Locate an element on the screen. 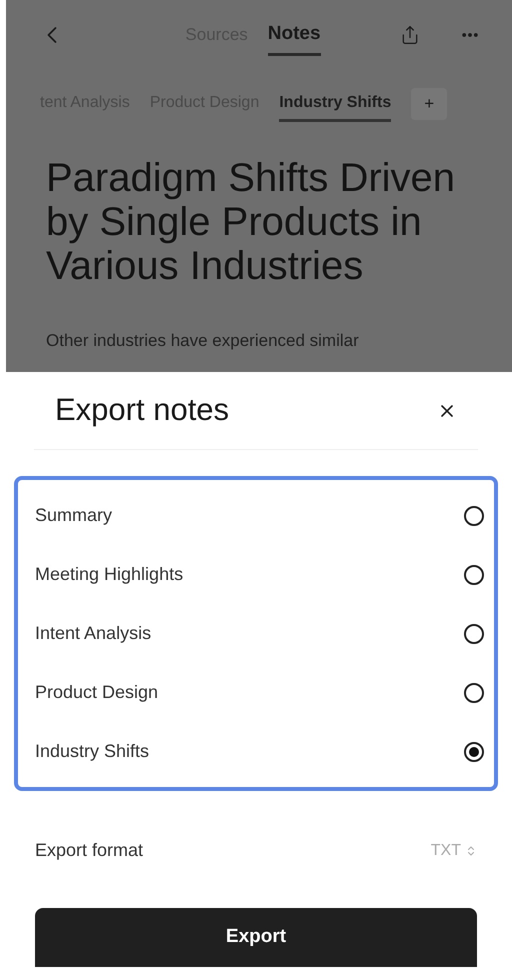 Image resolution: width=512 pixels, height=976 pixels. option-label: Industry Shifts is located at coordinates (92, 751).